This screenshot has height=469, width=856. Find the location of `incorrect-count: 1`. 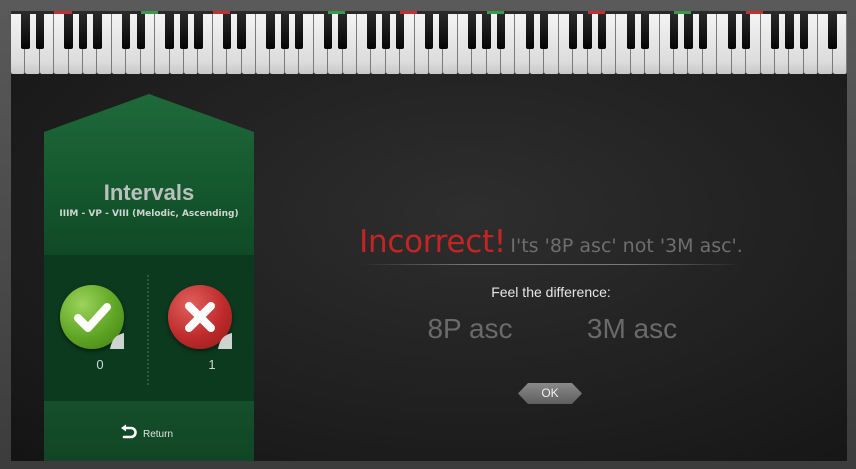

incorrect-count: 1 is located at coordinates (212, 364).